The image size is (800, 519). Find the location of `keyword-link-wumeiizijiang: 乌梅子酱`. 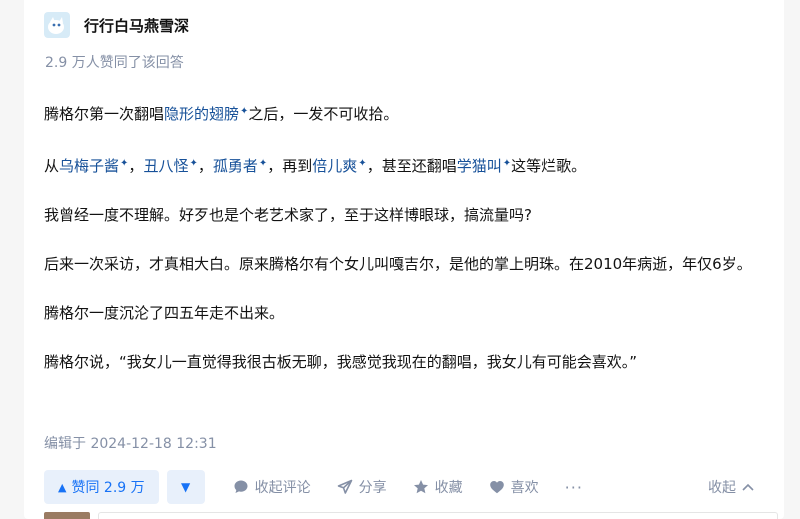

keyword-link-wumeiizijiang: 乌梅子酱 is located at coordinates (89, 166).